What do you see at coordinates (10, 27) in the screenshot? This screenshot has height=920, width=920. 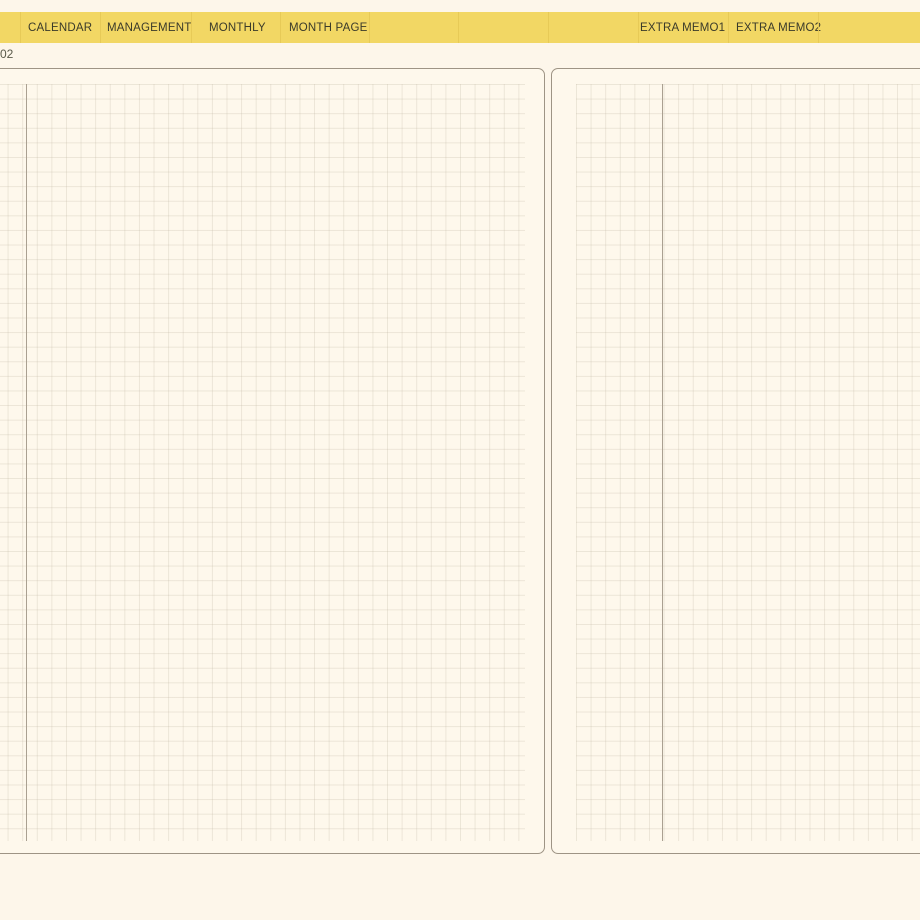 I see `tab-blank-left` at bounding box center [10, 27].